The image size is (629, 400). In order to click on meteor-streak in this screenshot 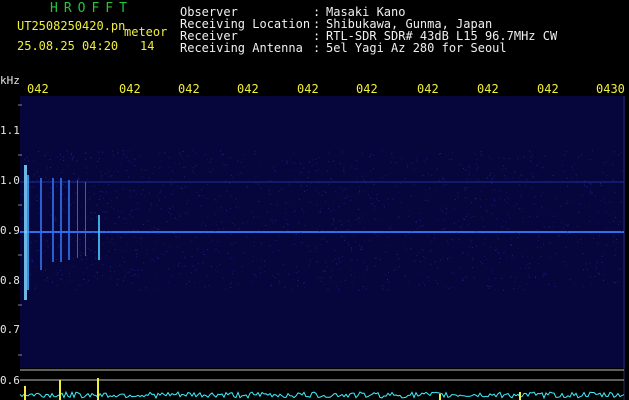, I will do `click(99, 237)`.